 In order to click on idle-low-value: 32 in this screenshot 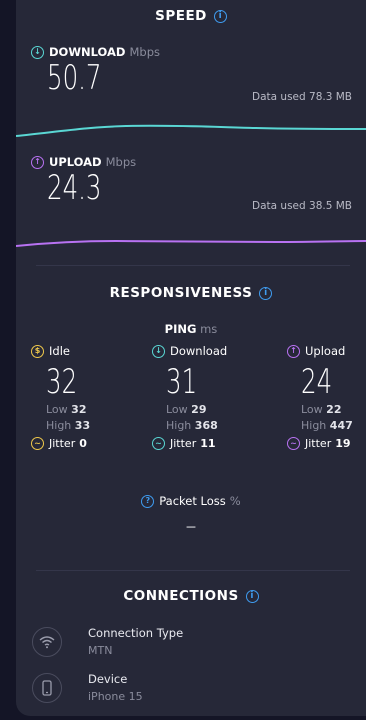, I will do `click(79, 409)`.